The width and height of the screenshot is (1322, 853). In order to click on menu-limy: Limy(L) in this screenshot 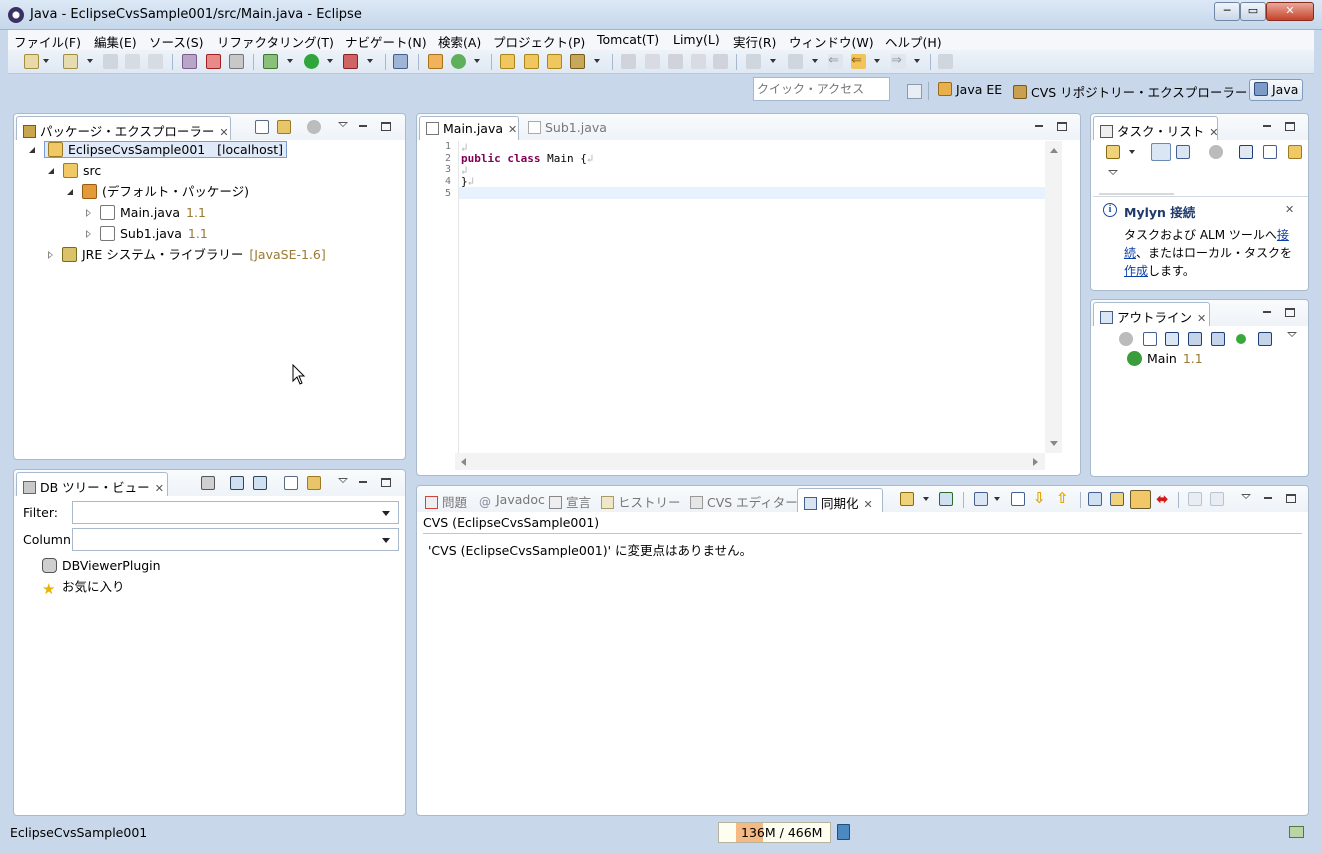, I will do `click(696, 39)`.